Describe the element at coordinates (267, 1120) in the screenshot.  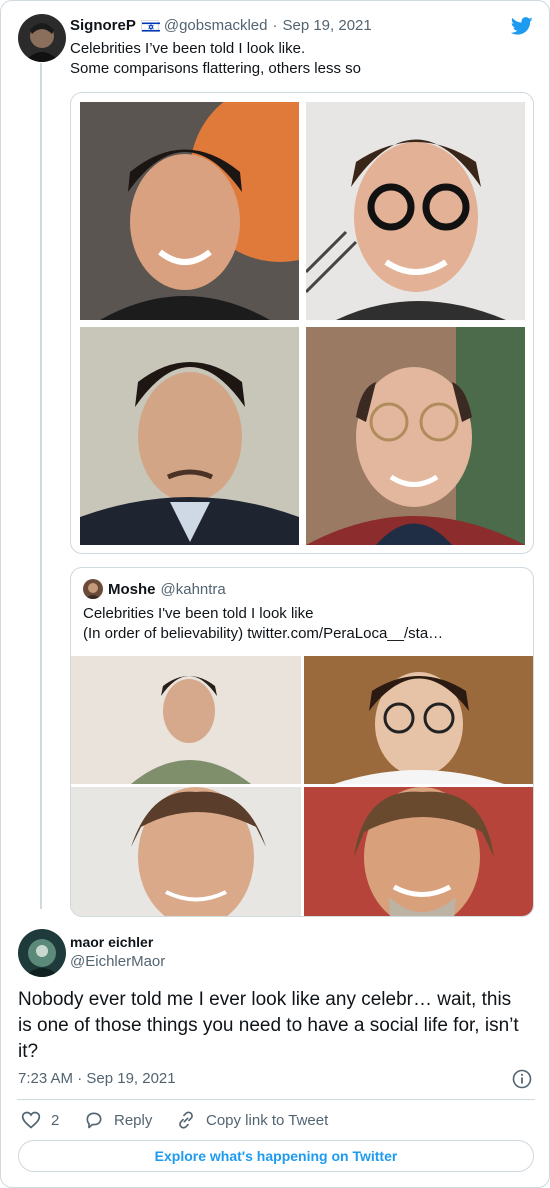
I see `copy-link-label: Copy link to Tweet` at that location.